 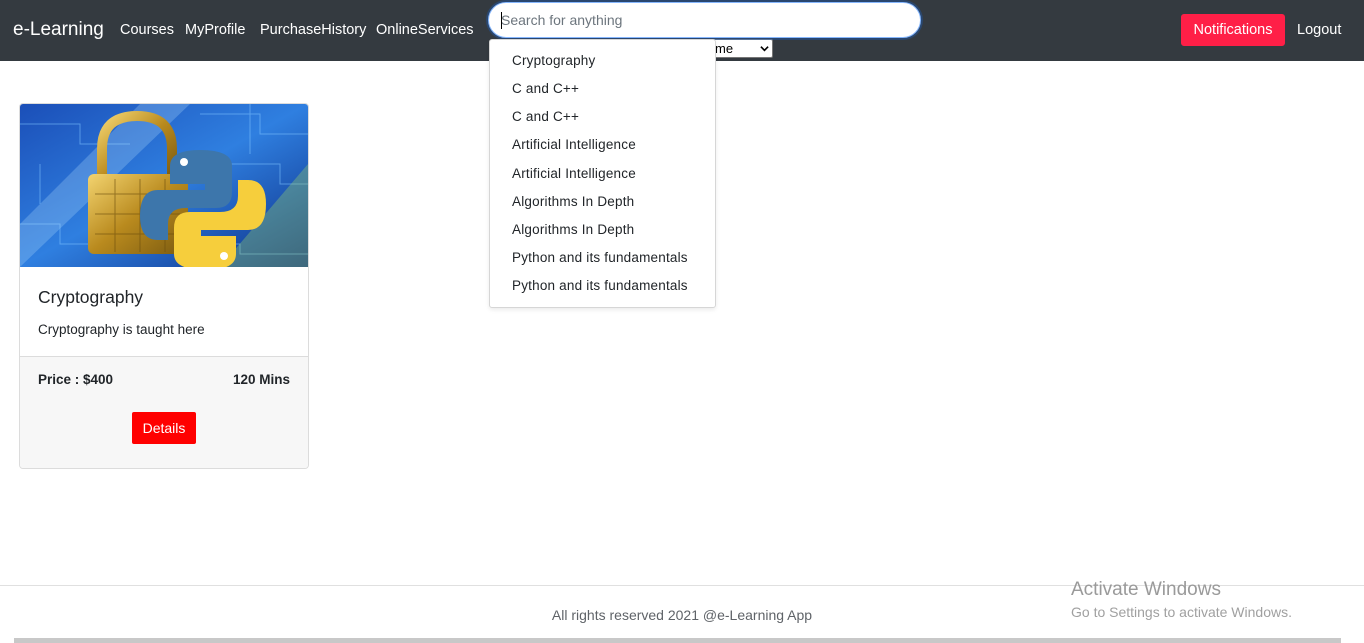 I want to click on brand-logo: e-Learning, so click(x=58, y=30).